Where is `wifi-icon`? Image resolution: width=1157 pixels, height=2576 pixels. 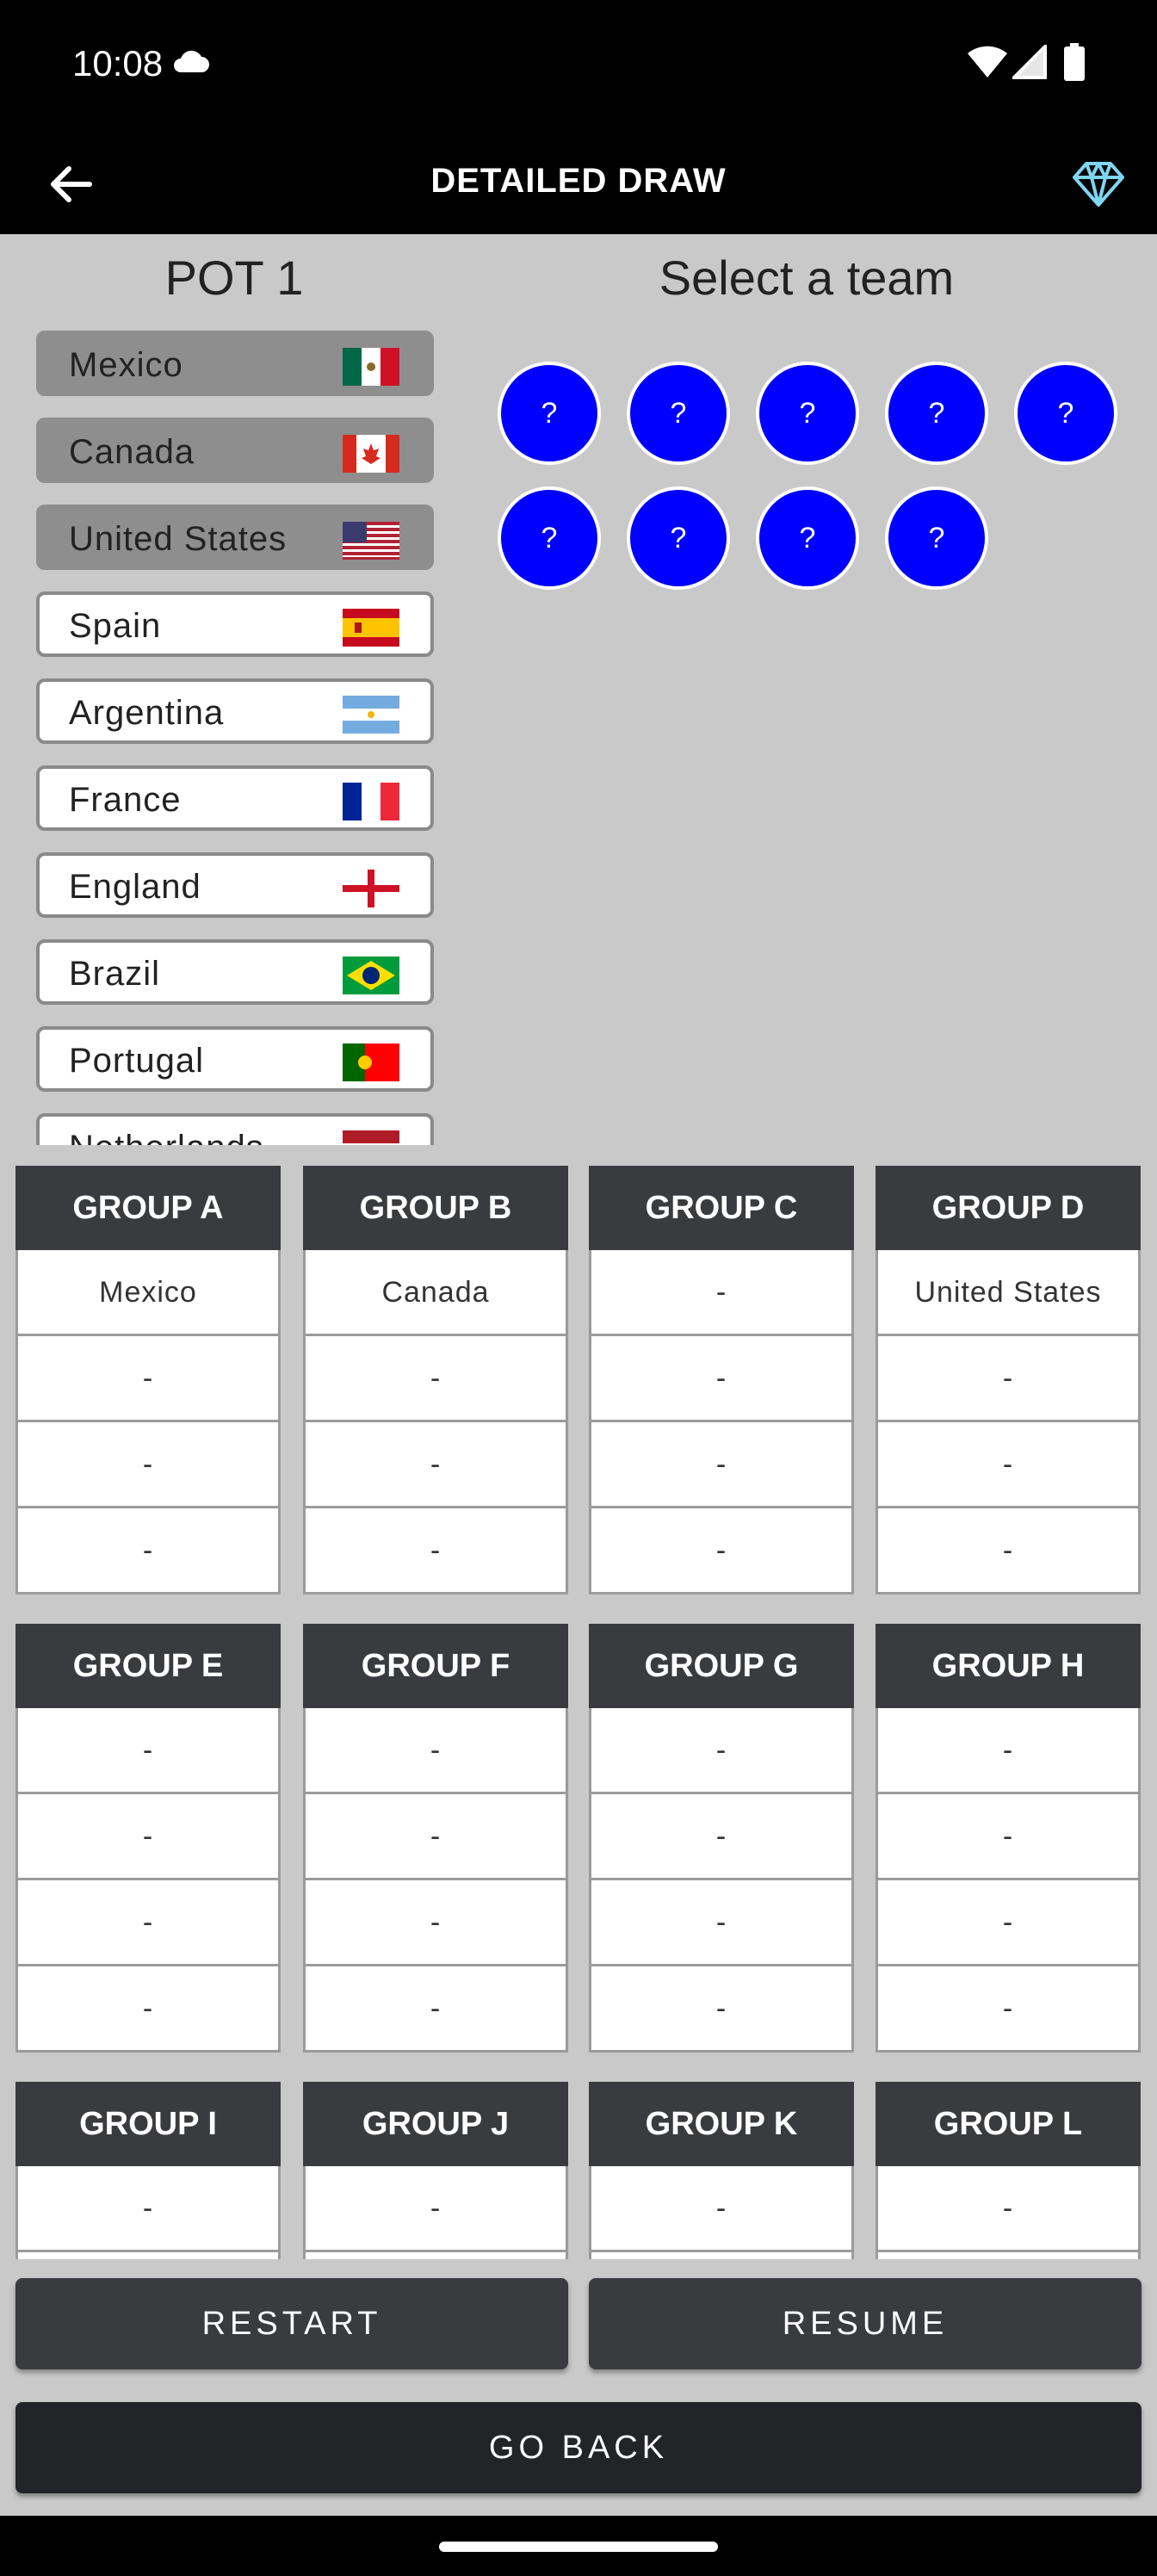
wifi-icon is located at coordinates (988, 62).